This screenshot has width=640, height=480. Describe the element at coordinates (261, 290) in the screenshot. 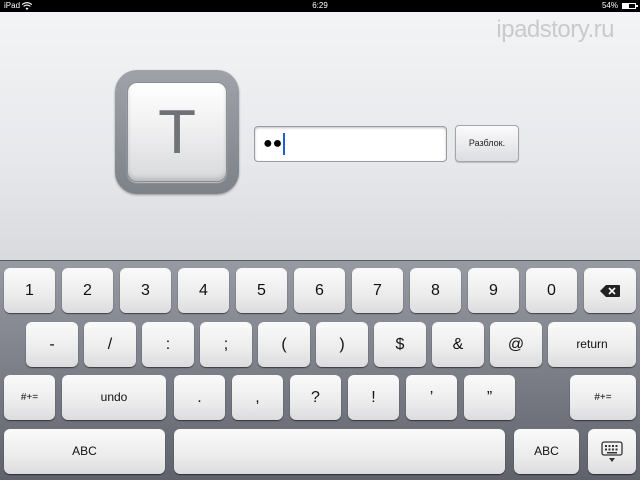

I see `key-5: 5` at that location.